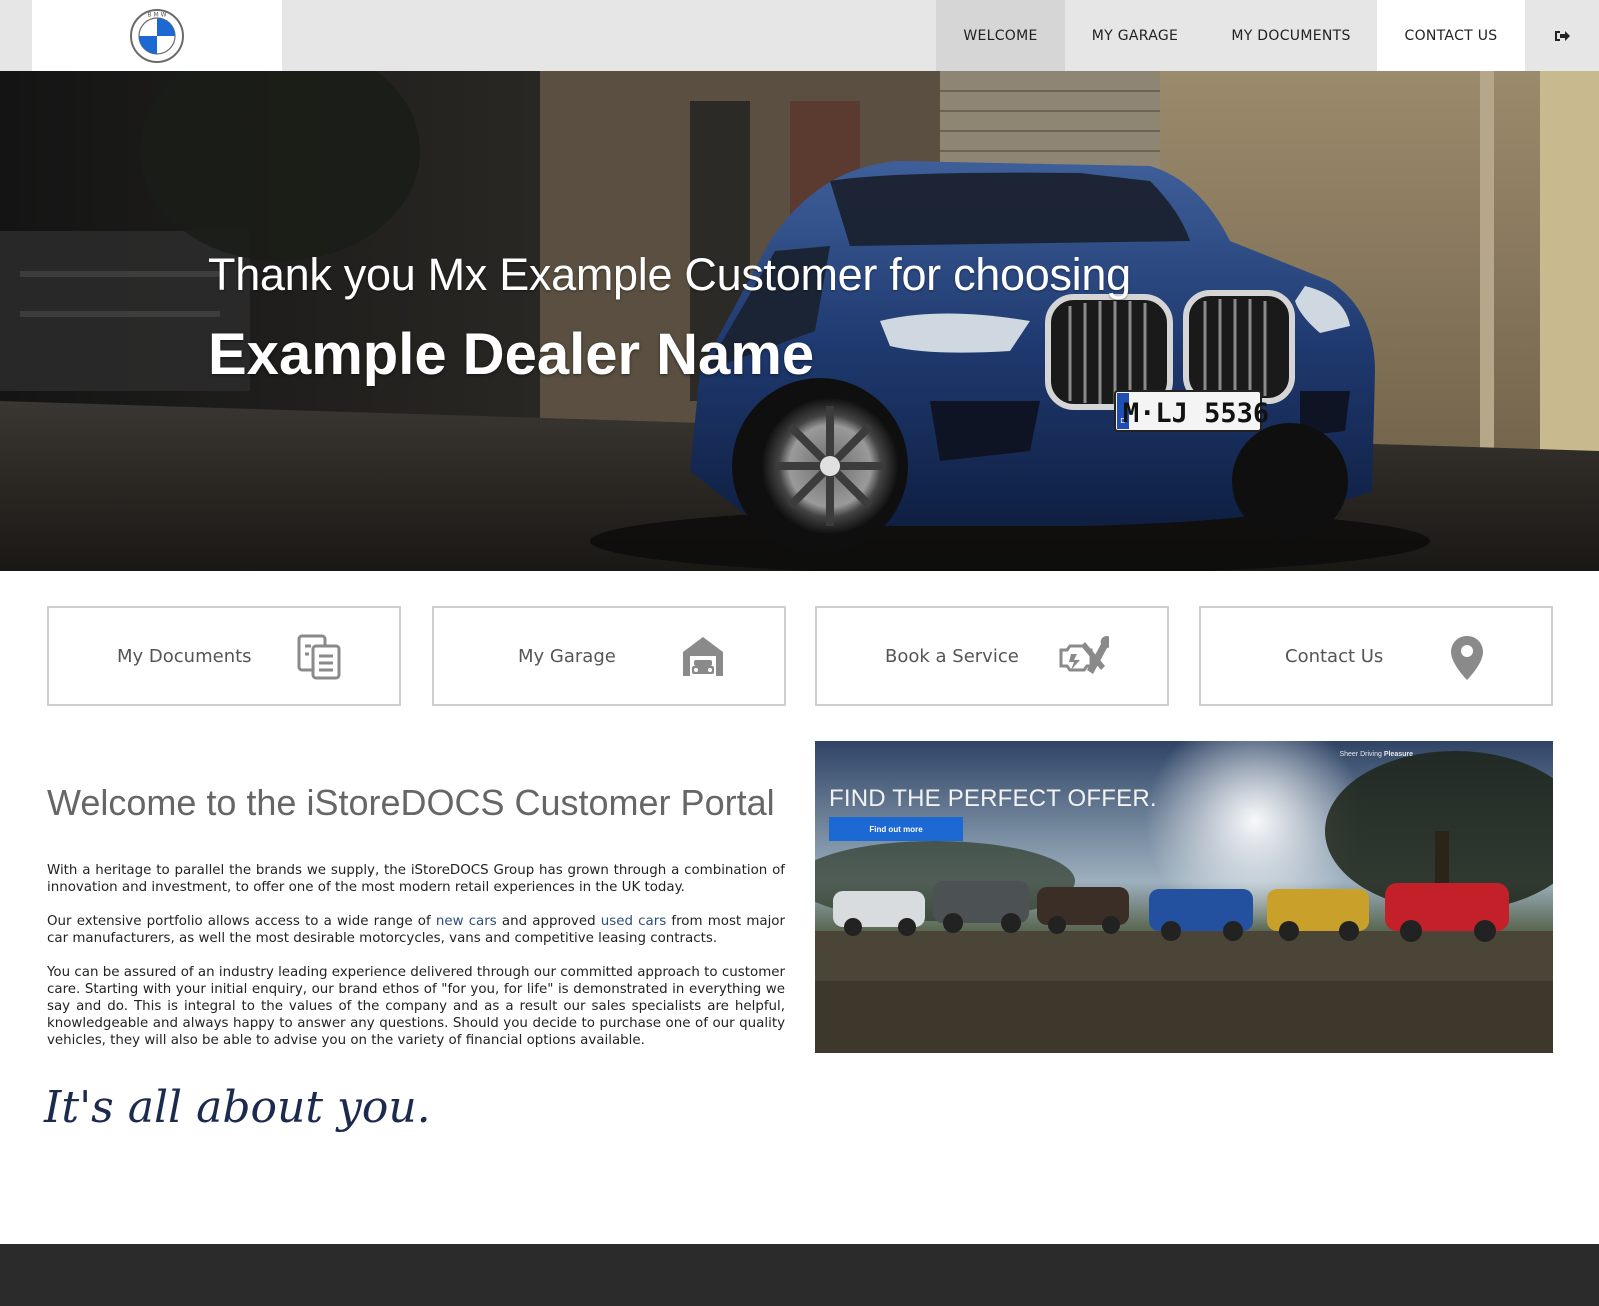  I want to click on garage-icon, so click(703, 658).